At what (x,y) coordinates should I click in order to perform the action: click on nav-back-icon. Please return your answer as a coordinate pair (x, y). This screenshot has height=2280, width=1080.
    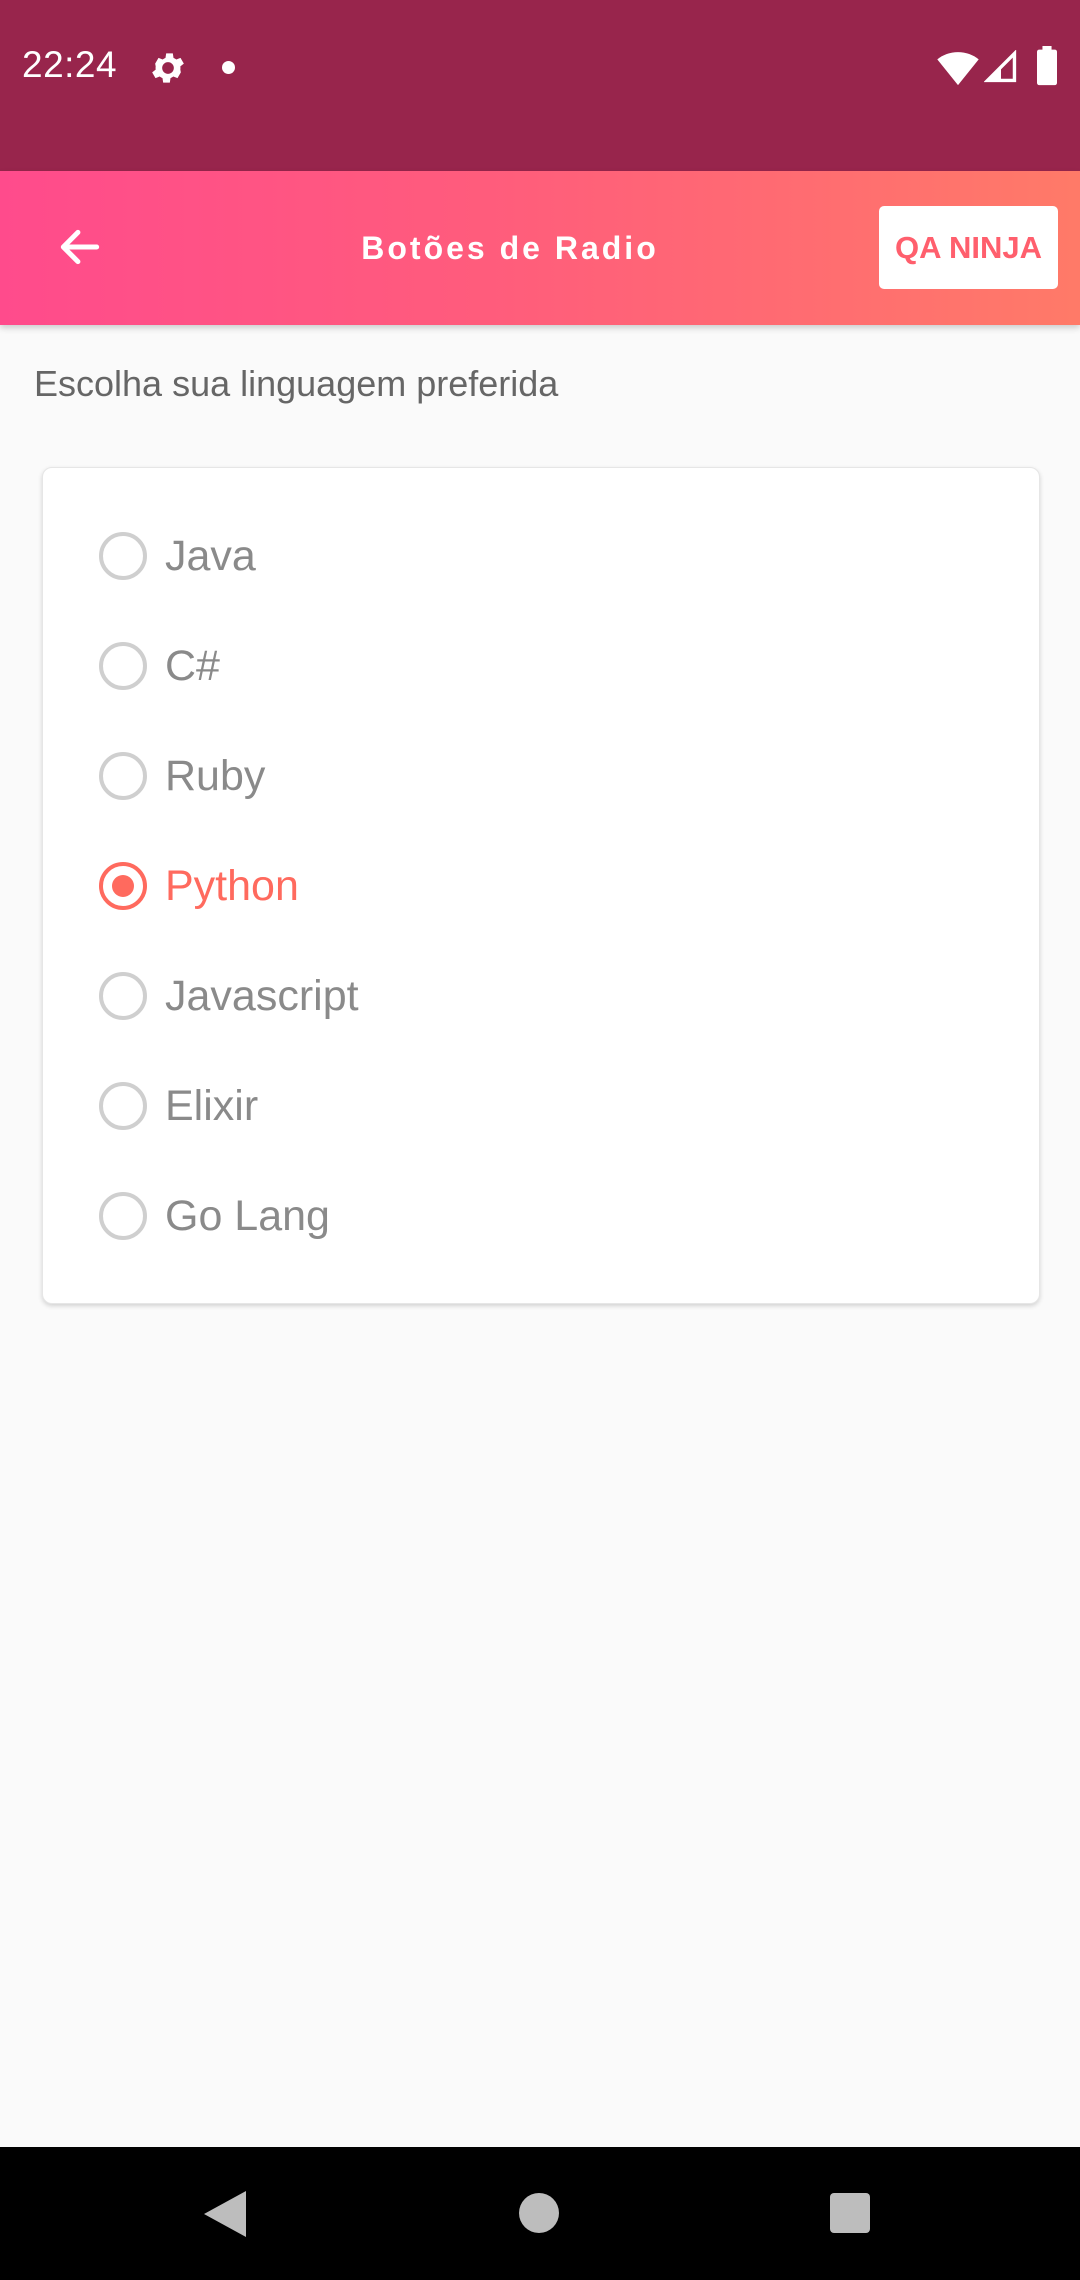
    Looking at the image, I should click on (225, 2214).